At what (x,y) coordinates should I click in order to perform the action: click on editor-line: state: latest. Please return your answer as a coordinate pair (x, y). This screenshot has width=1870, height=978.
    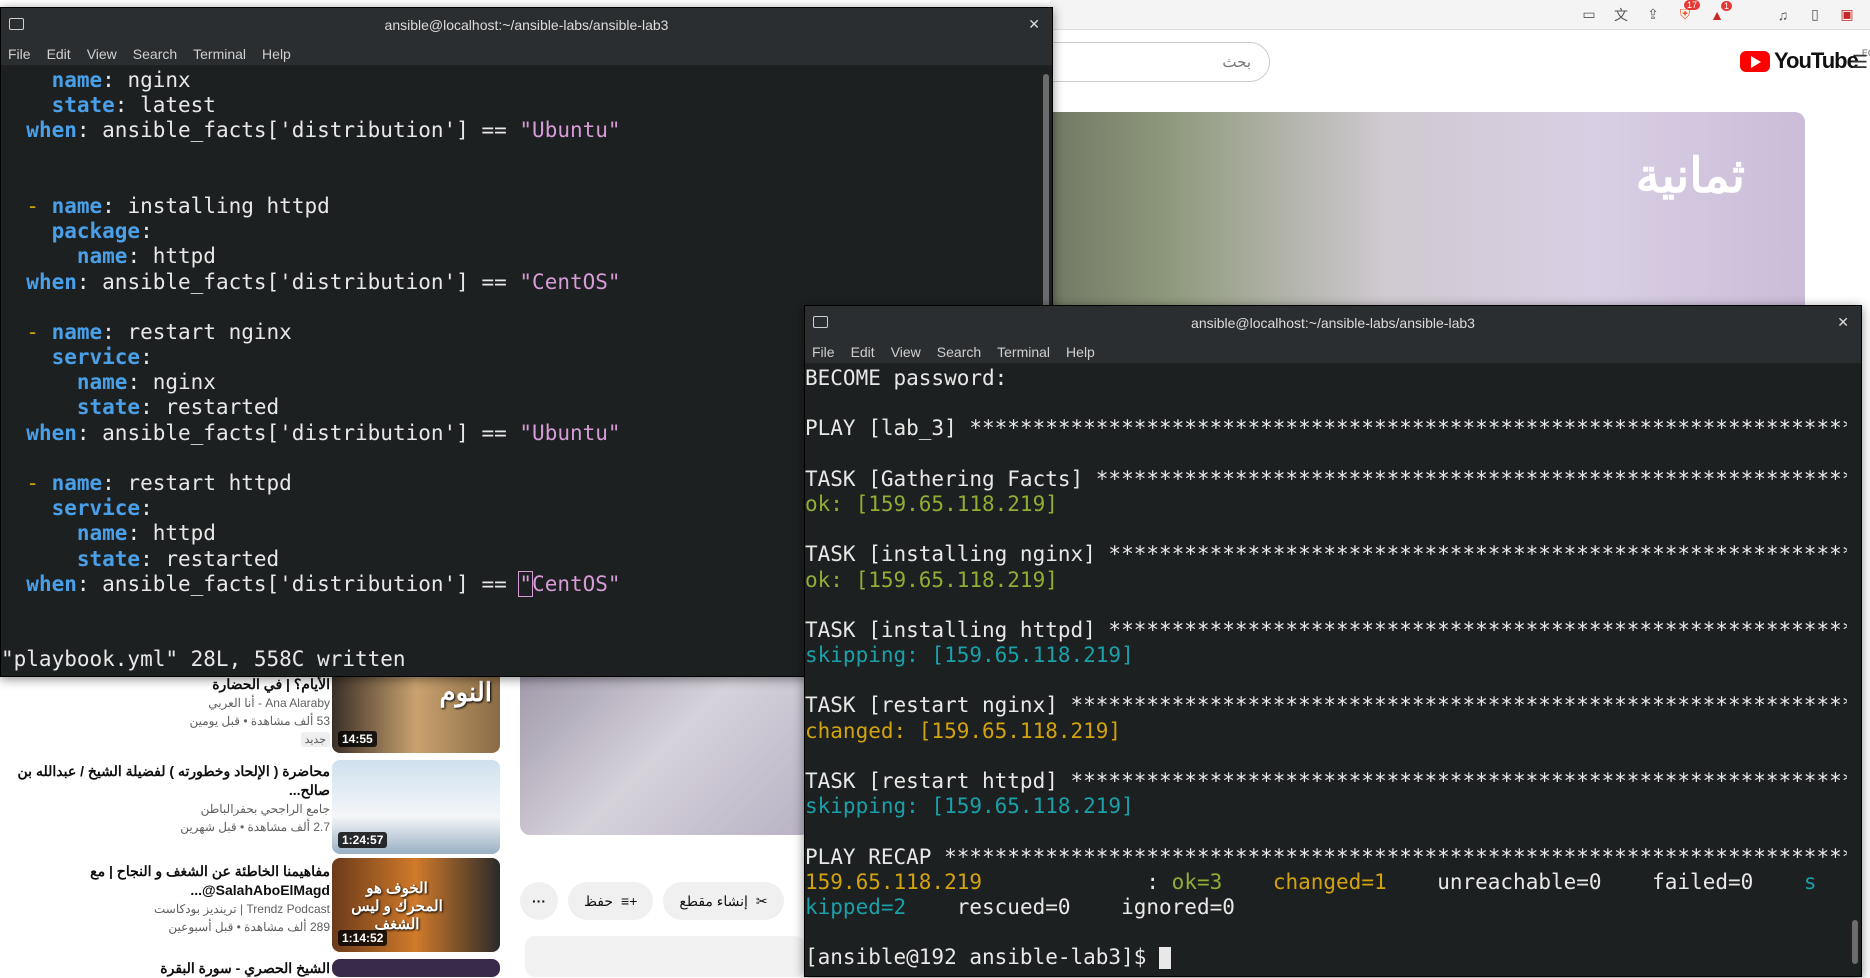
    Looking at the image, I should click on (133, 105).